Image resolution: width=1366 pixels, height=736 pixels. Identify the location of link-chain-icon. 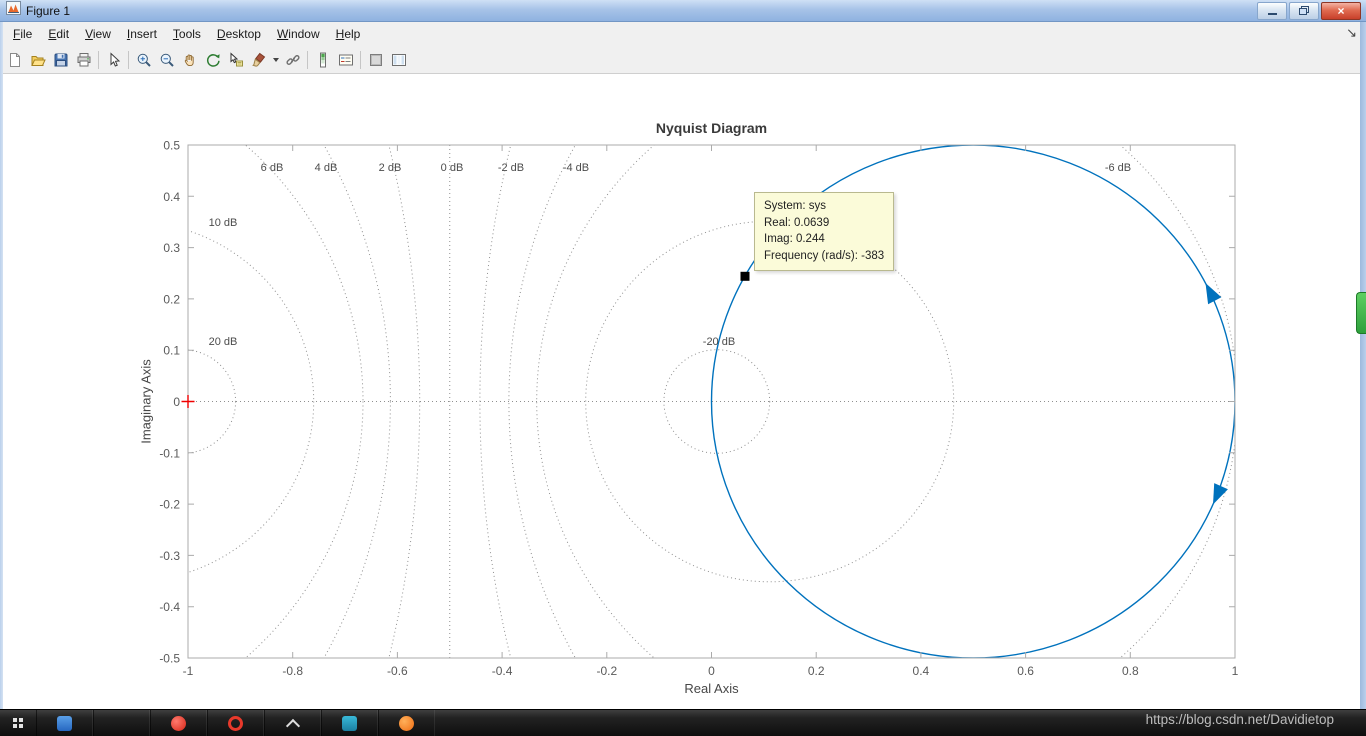
(292, 59).